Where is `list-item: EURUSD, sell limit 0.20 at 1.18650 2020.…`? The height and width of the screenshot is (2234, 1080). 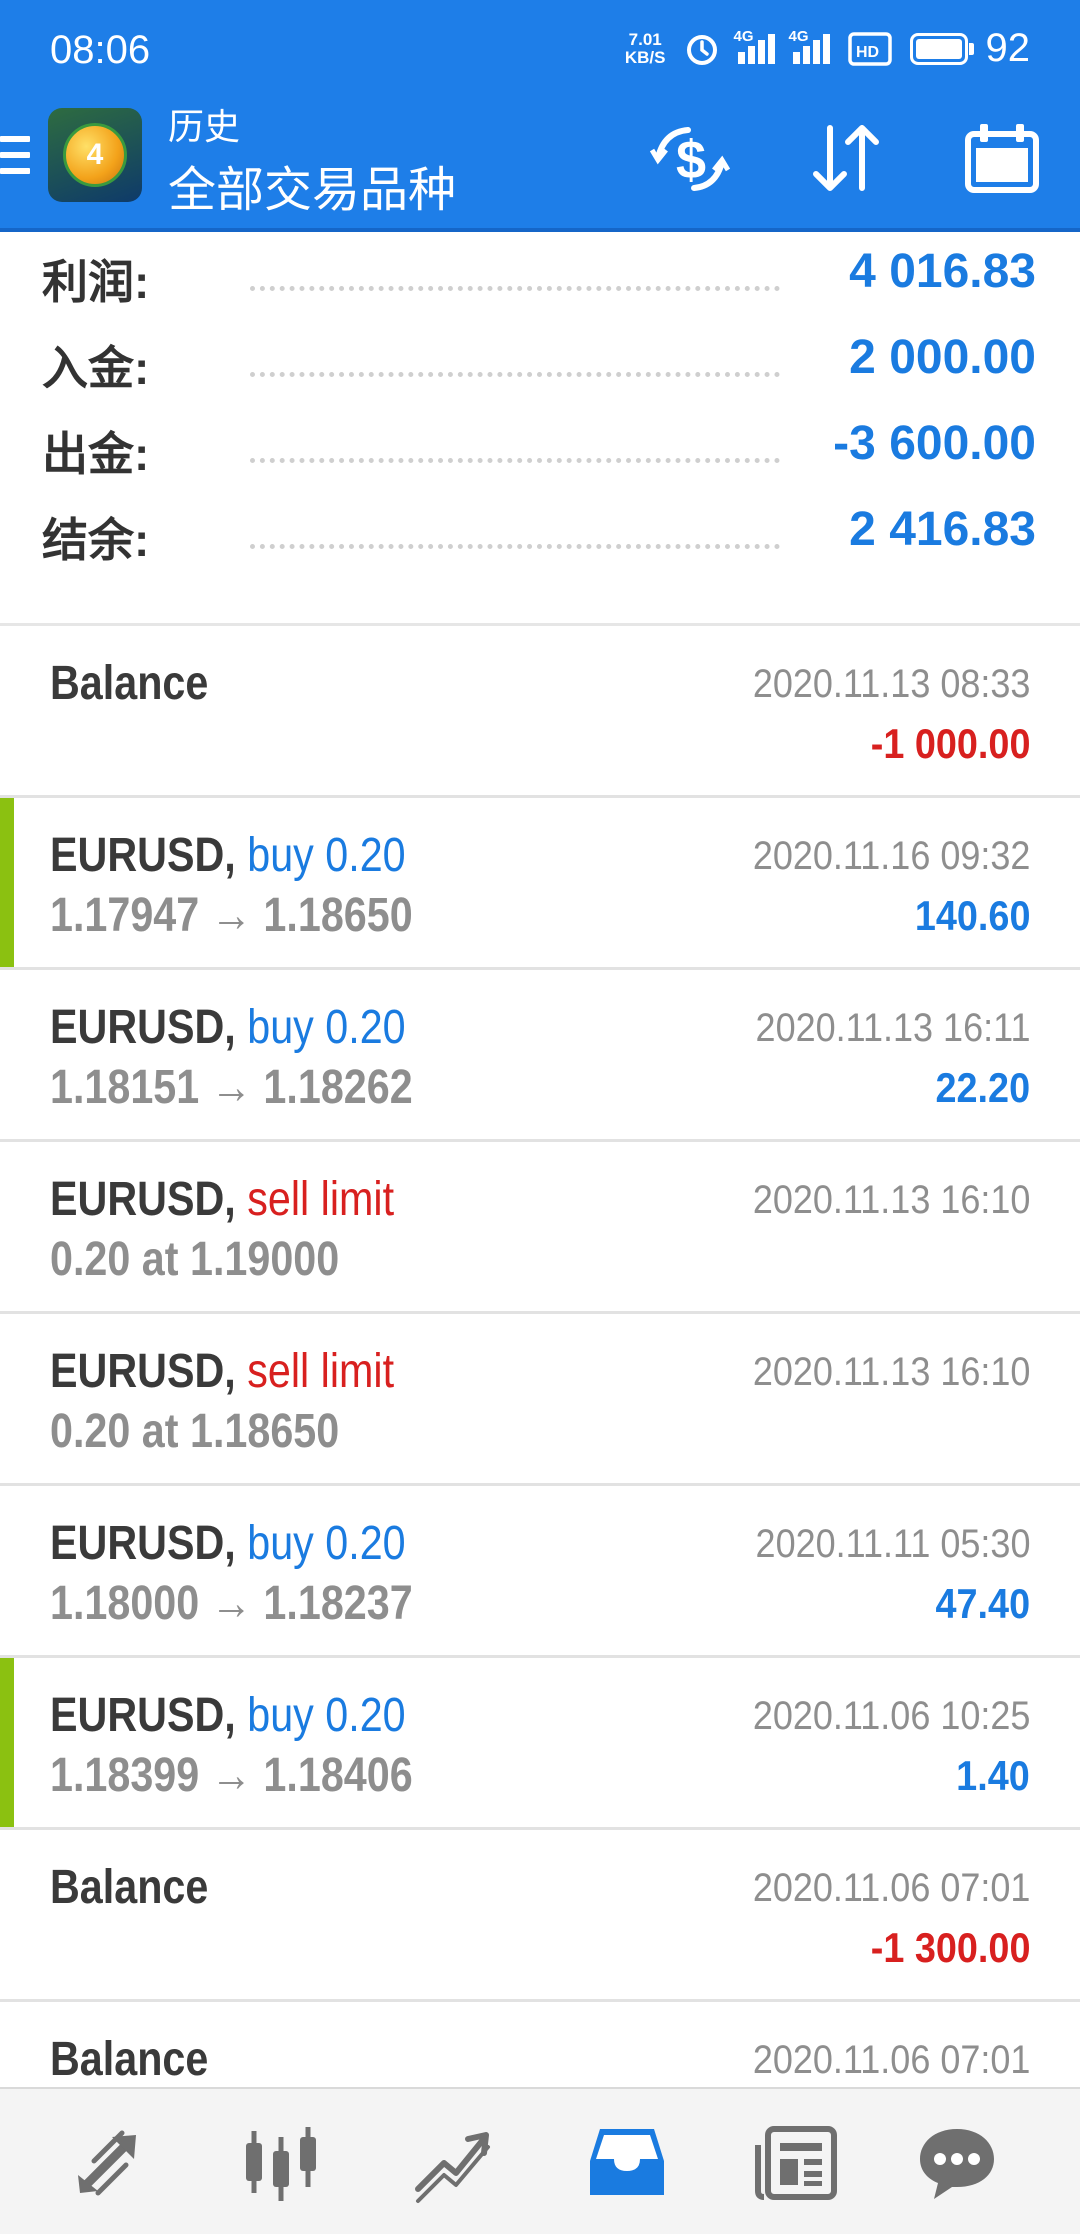 list-item: EURUSD, sell limit 0.20 at 1.18650 2020.… is located at coordinates (540, 1400).